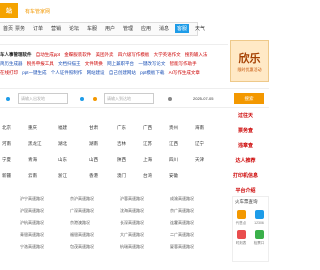  I want to click on gate-icon, so click(259, 234).